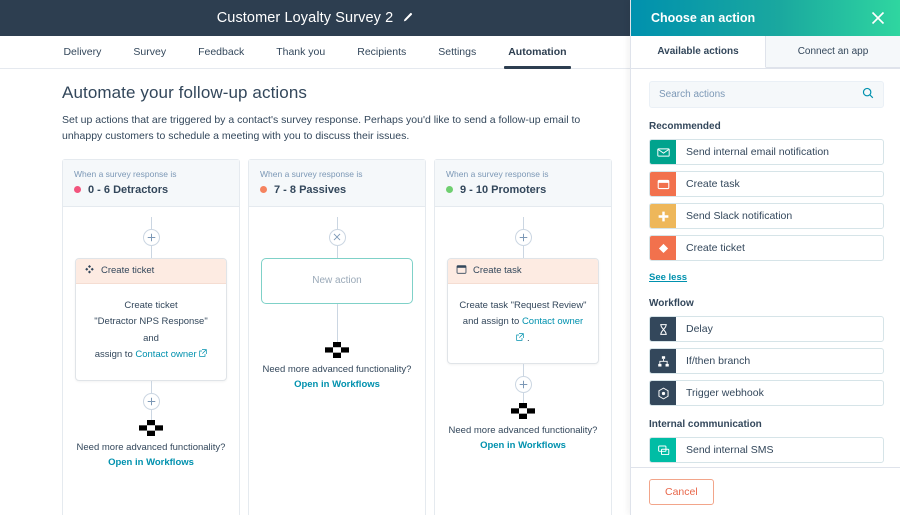  Describe the element at coordinates (311, 173) in the screenshot. I see `branch-sublabel: When a survey response is` at that location.